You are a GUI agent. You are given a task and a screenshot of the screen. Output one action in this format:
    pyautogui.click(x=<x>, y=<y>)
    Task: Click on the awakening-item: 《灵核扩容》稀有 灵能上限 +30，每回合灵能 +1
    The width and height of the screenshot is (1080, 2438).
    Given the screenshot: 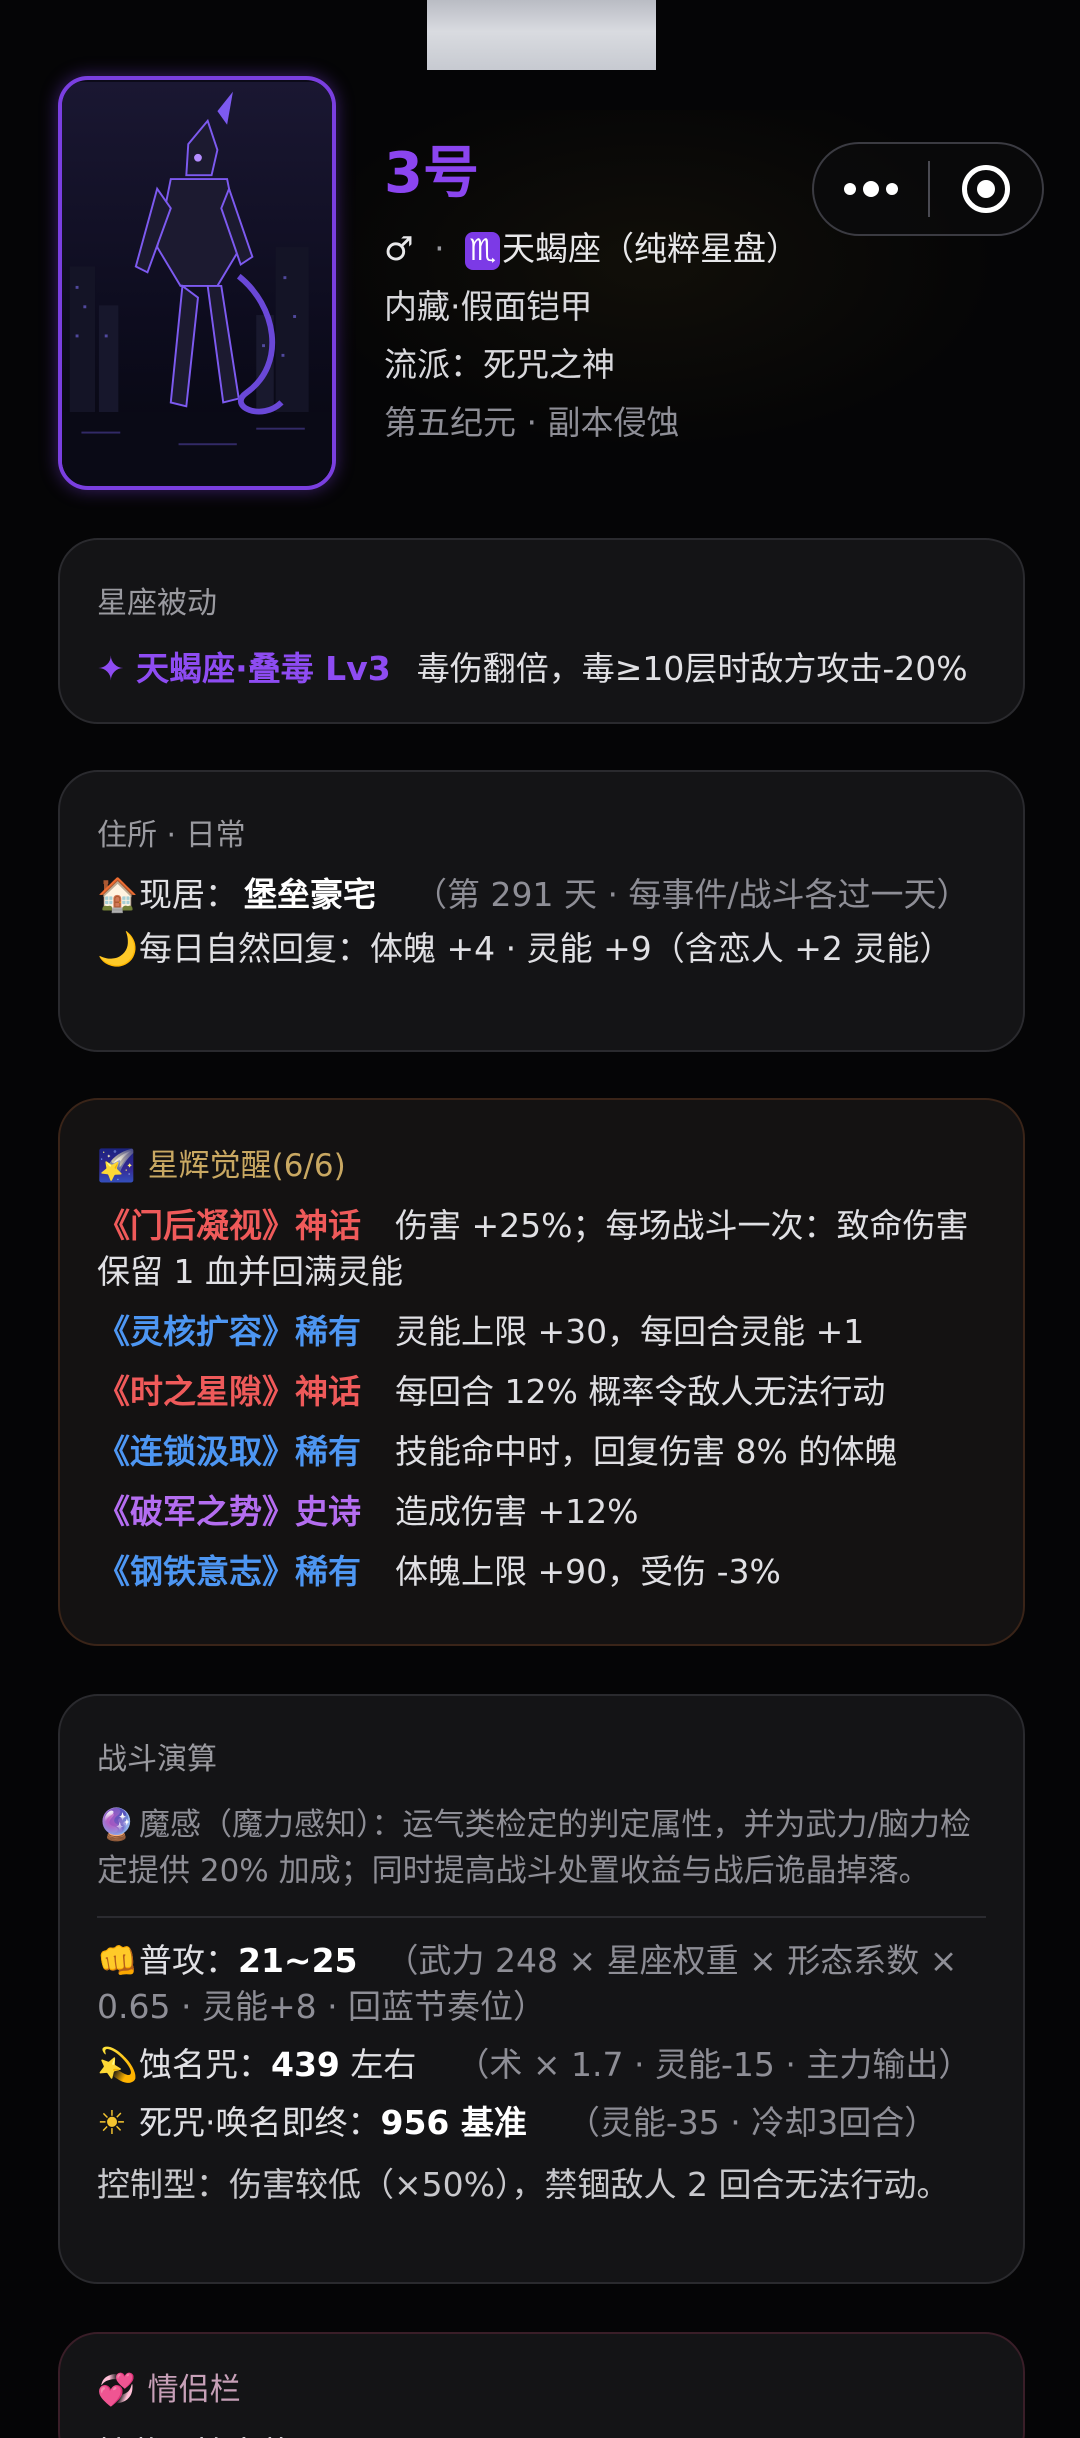 What is the action you would take?
    pyautogui.click(x=541, y=1332)
    